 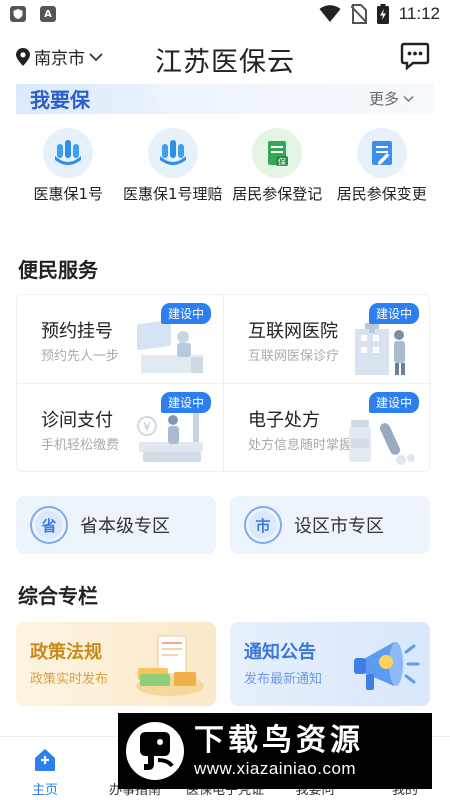 I want to click on document-insure-icon: 保, so click(x=277, y=153).